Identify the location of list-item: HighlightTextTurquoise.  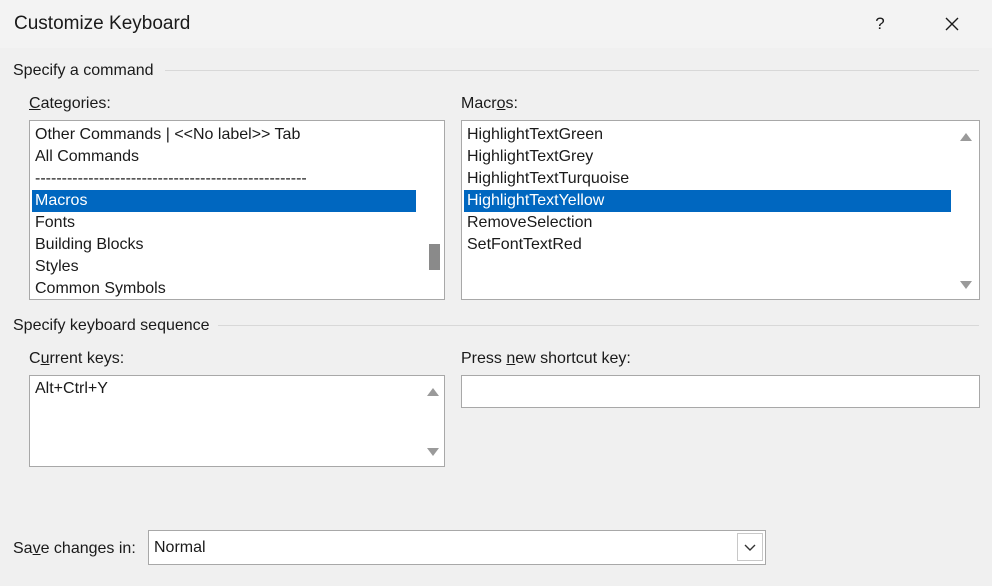
(708, 179).